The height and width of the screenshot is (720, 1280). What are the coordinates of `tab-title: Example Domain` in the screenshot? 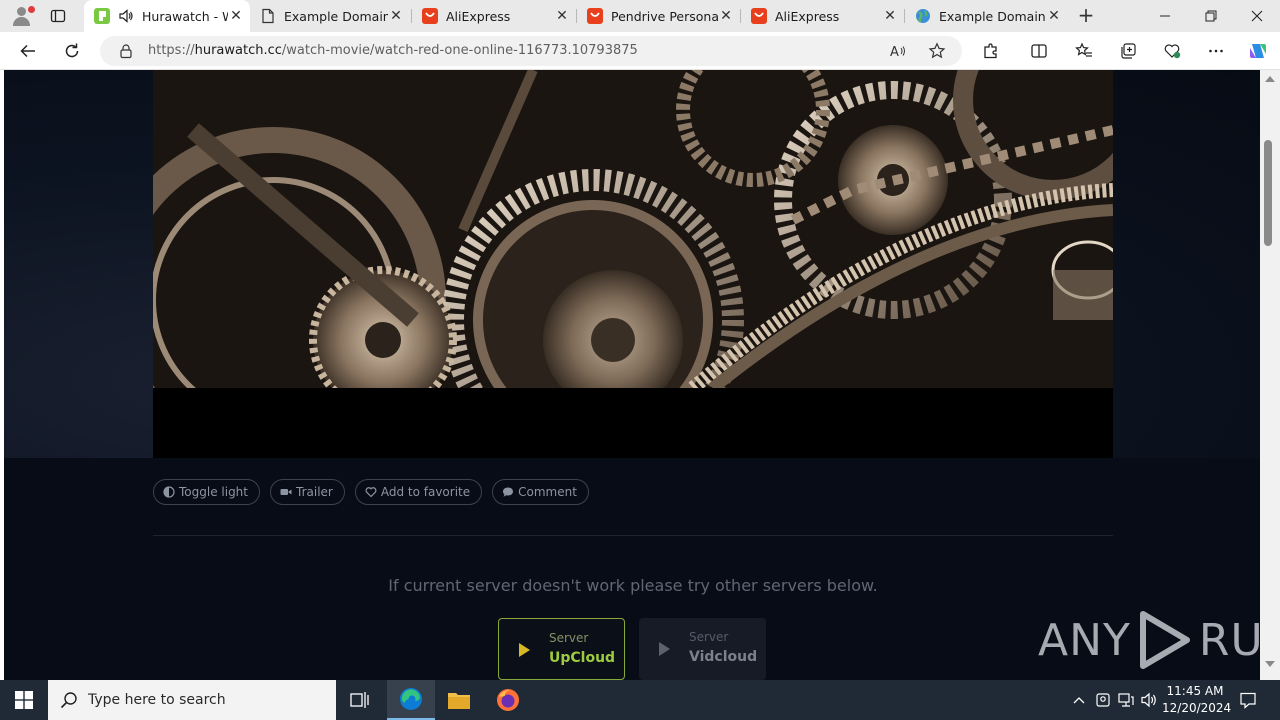 It's located at (336, 16).